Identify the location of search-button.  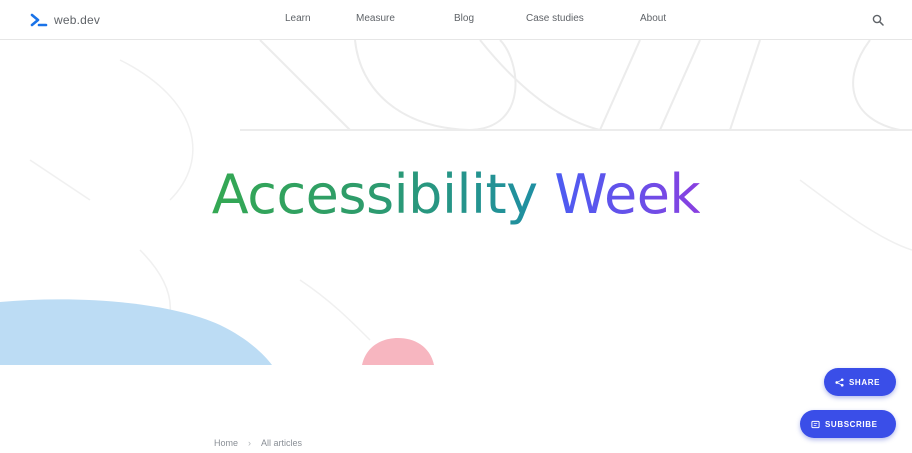
(878, 20).